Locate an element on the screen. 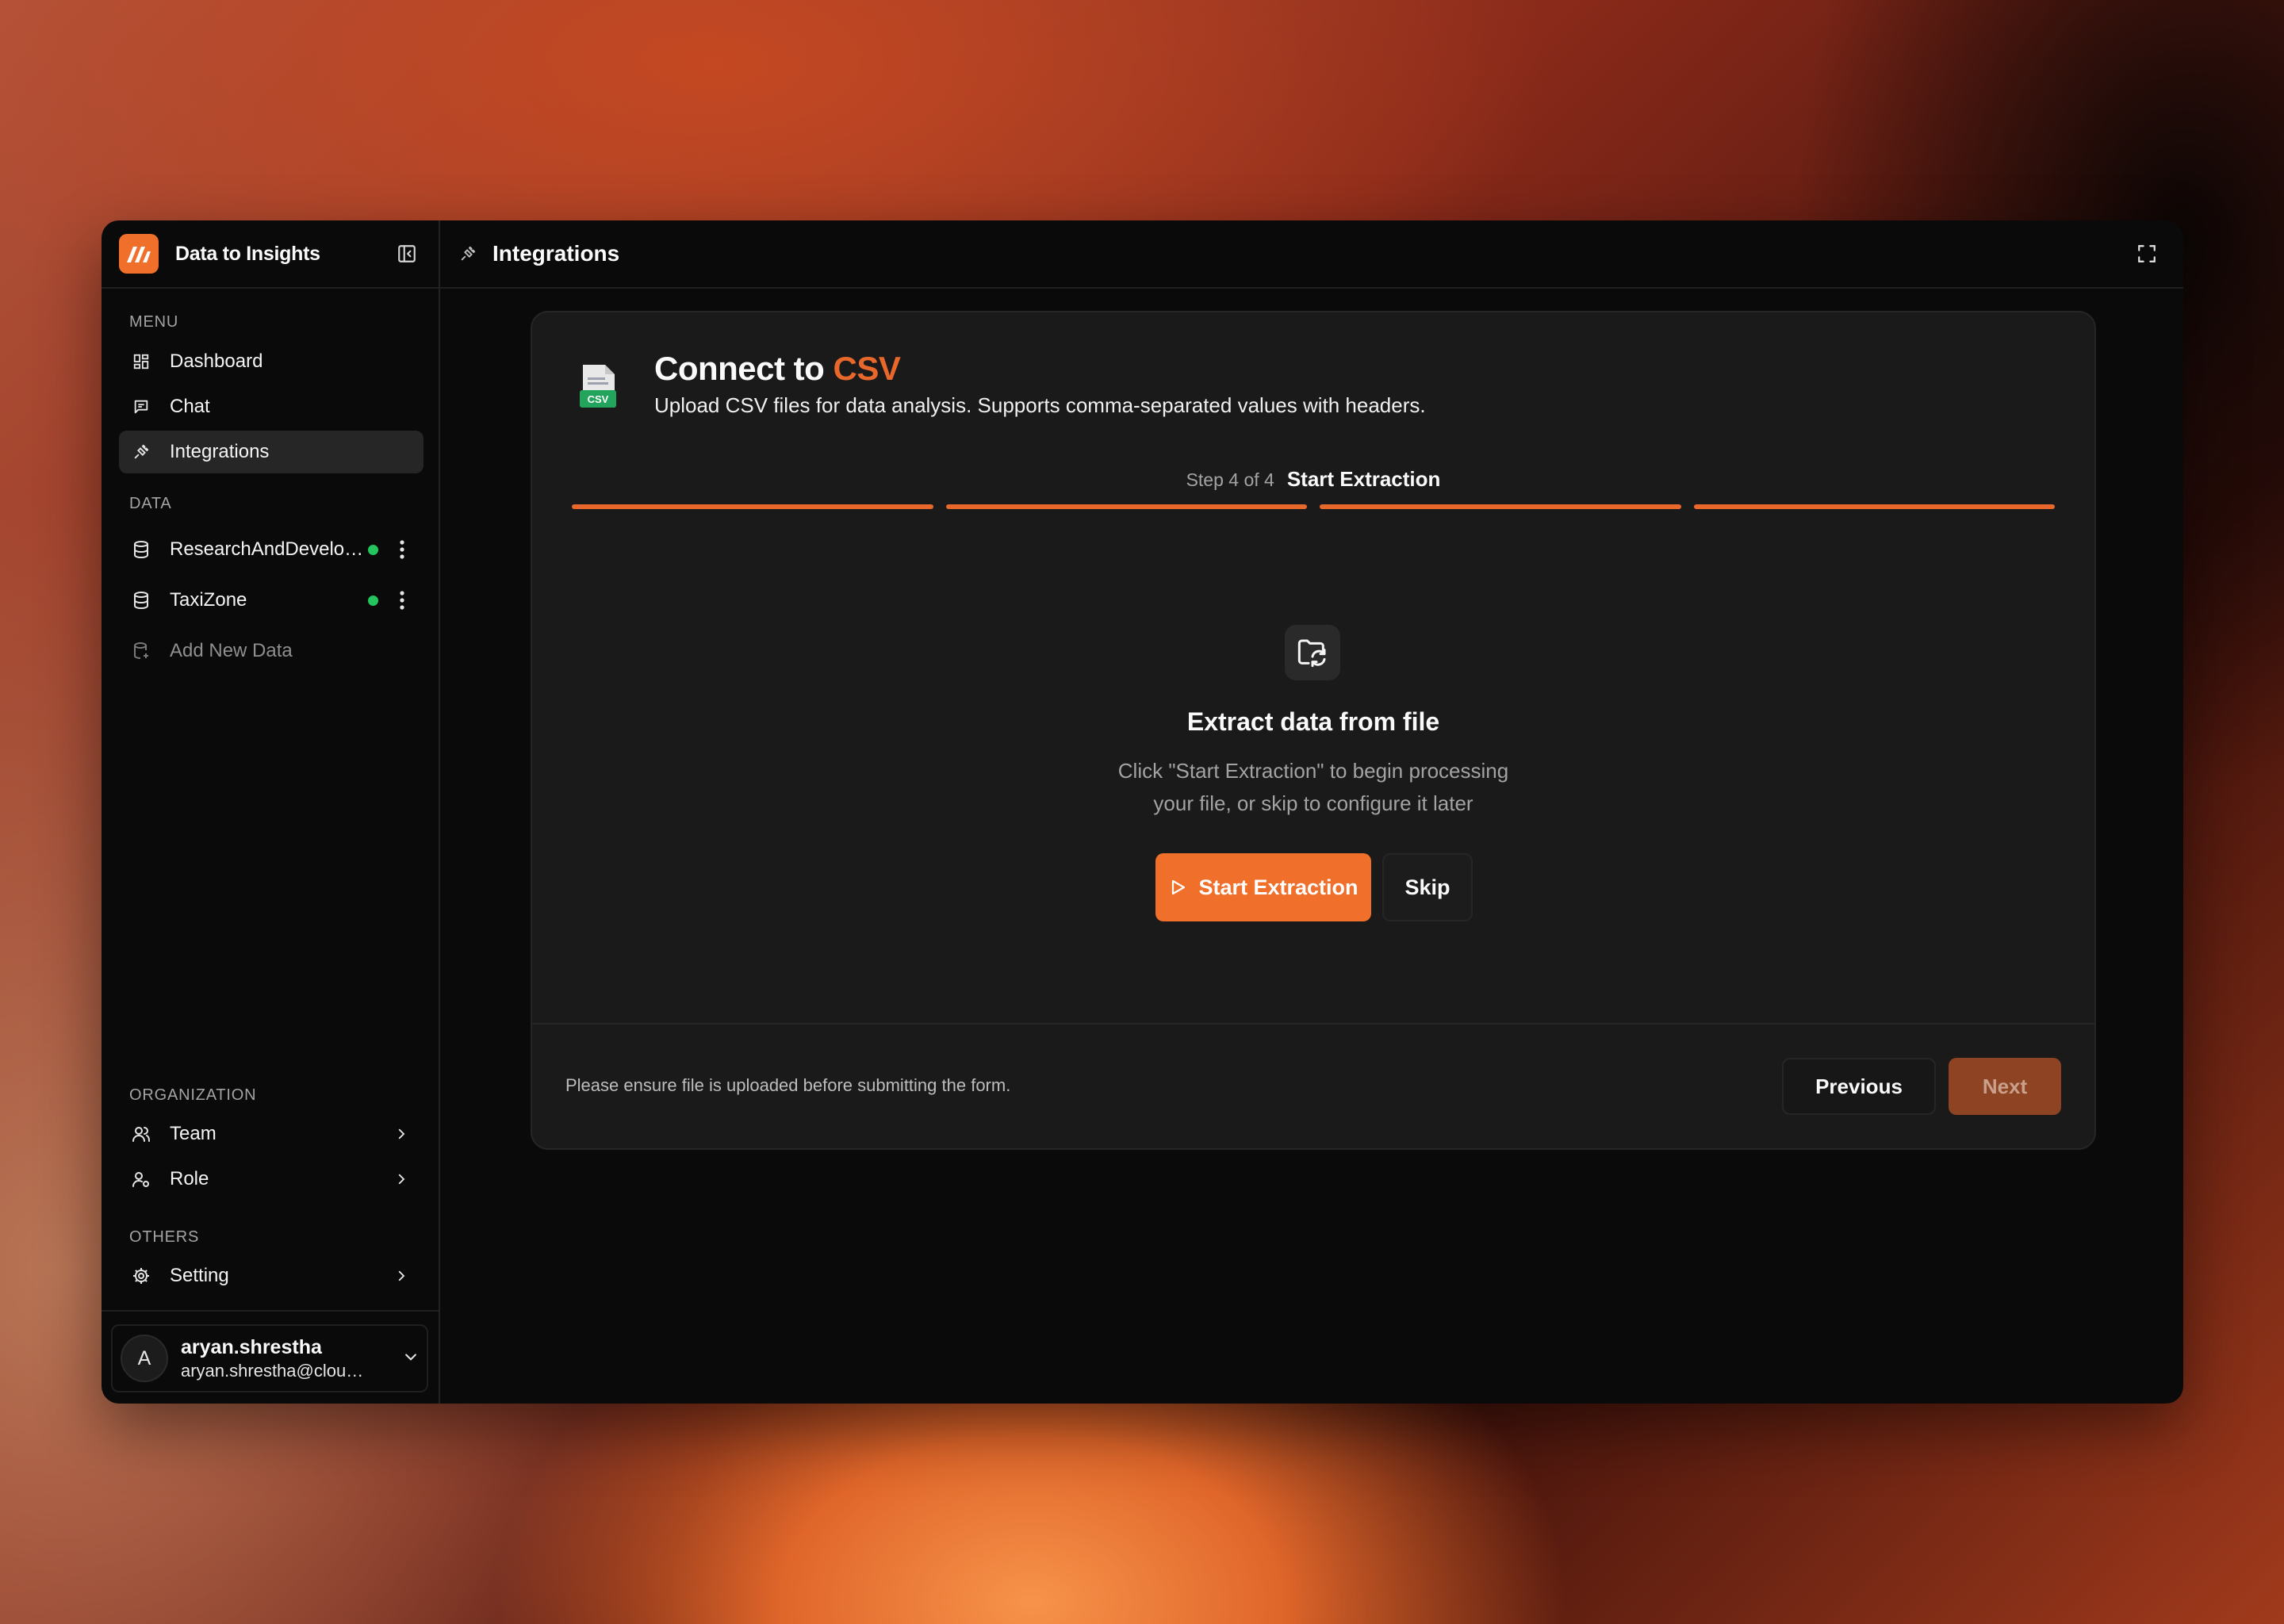  sidebar-item-dataset: TaxiZone is located at coordinates (271, 600).